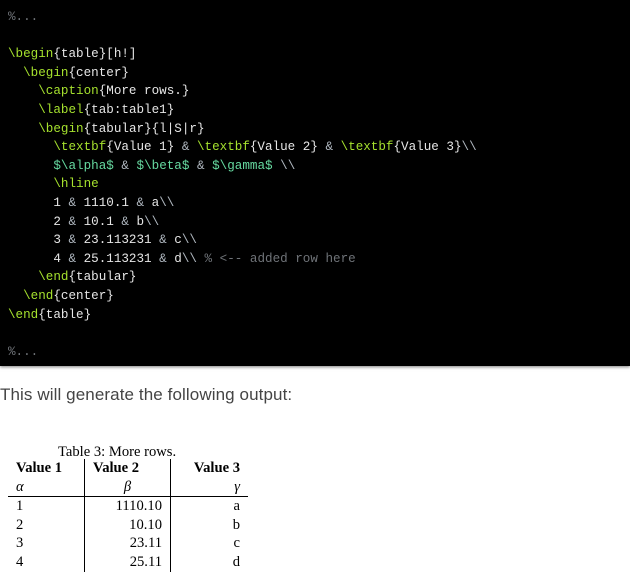 This screenshot has height=587, width=630. What do you see at coordinates (280, 258) in the screenshot?
I see `code-token: % <-- added row here` at bounding box center [280, 258].